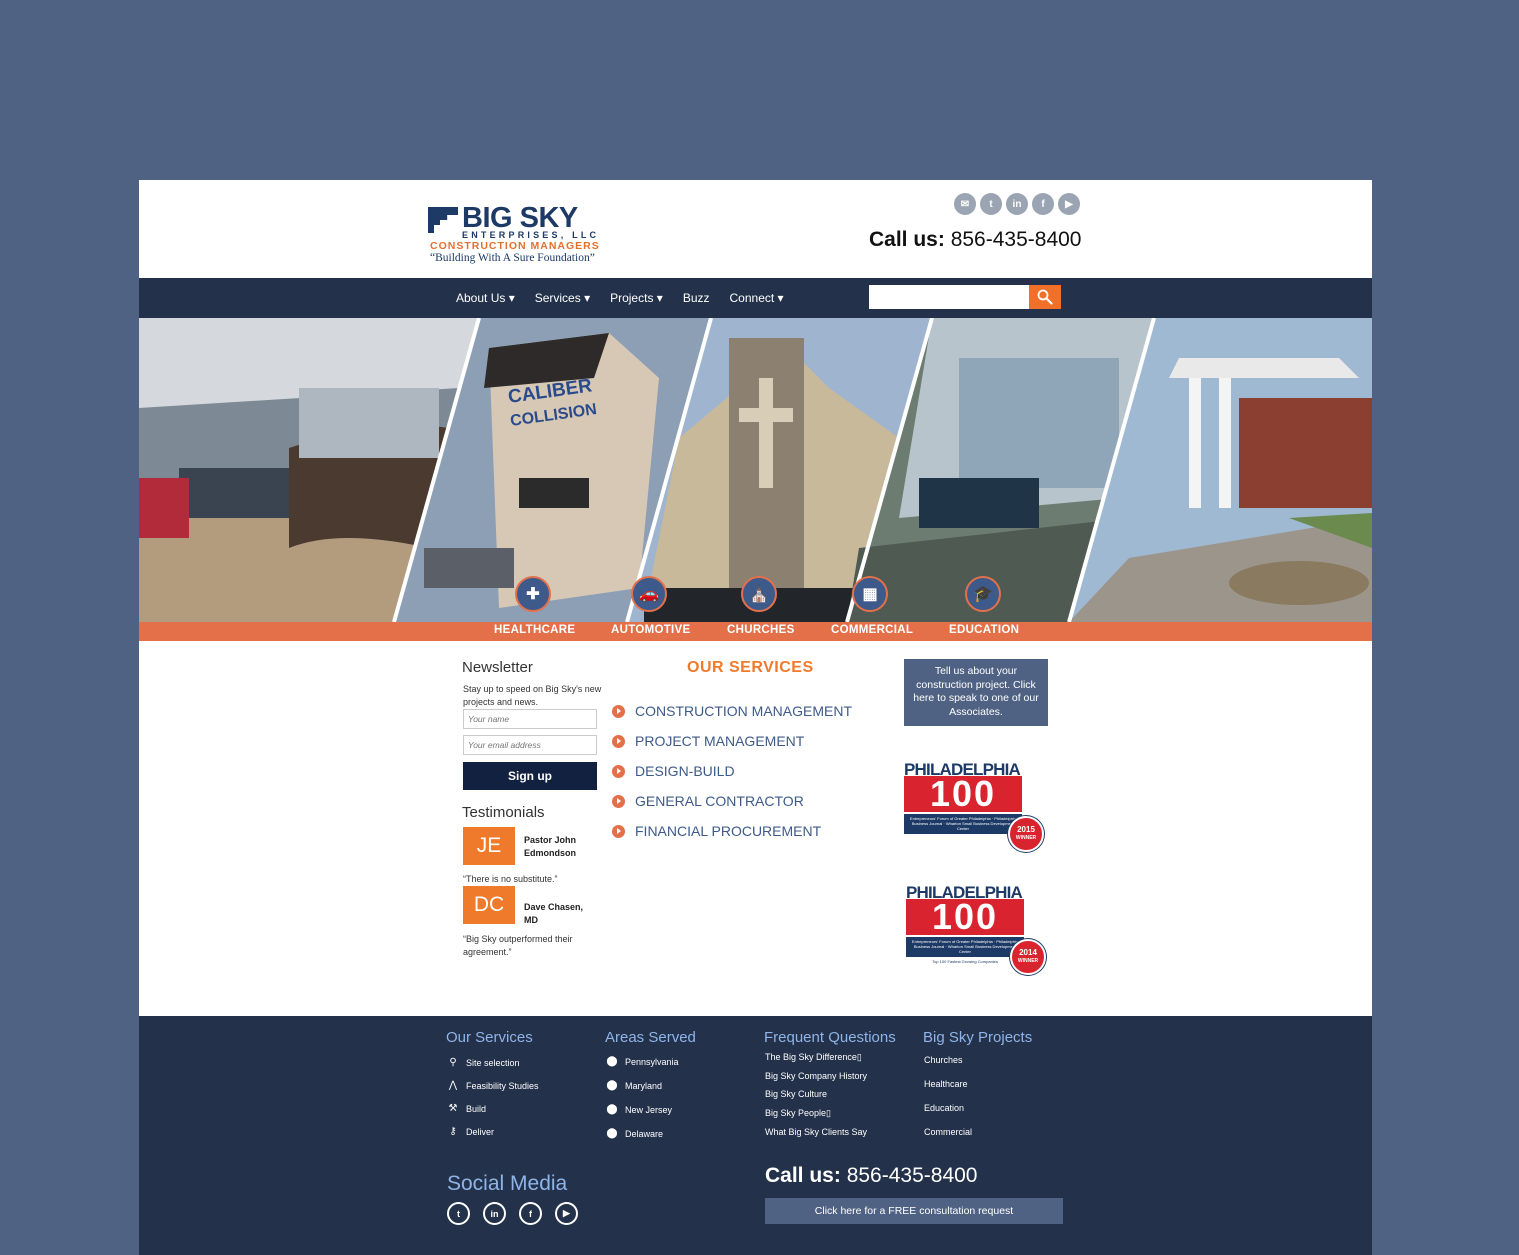 The image size is (1519, 1255). What do you see at coordinates (485, 298) in the screenshot?
I see `nav-item-about: About Us ▾` at bounding box center [485, 298].